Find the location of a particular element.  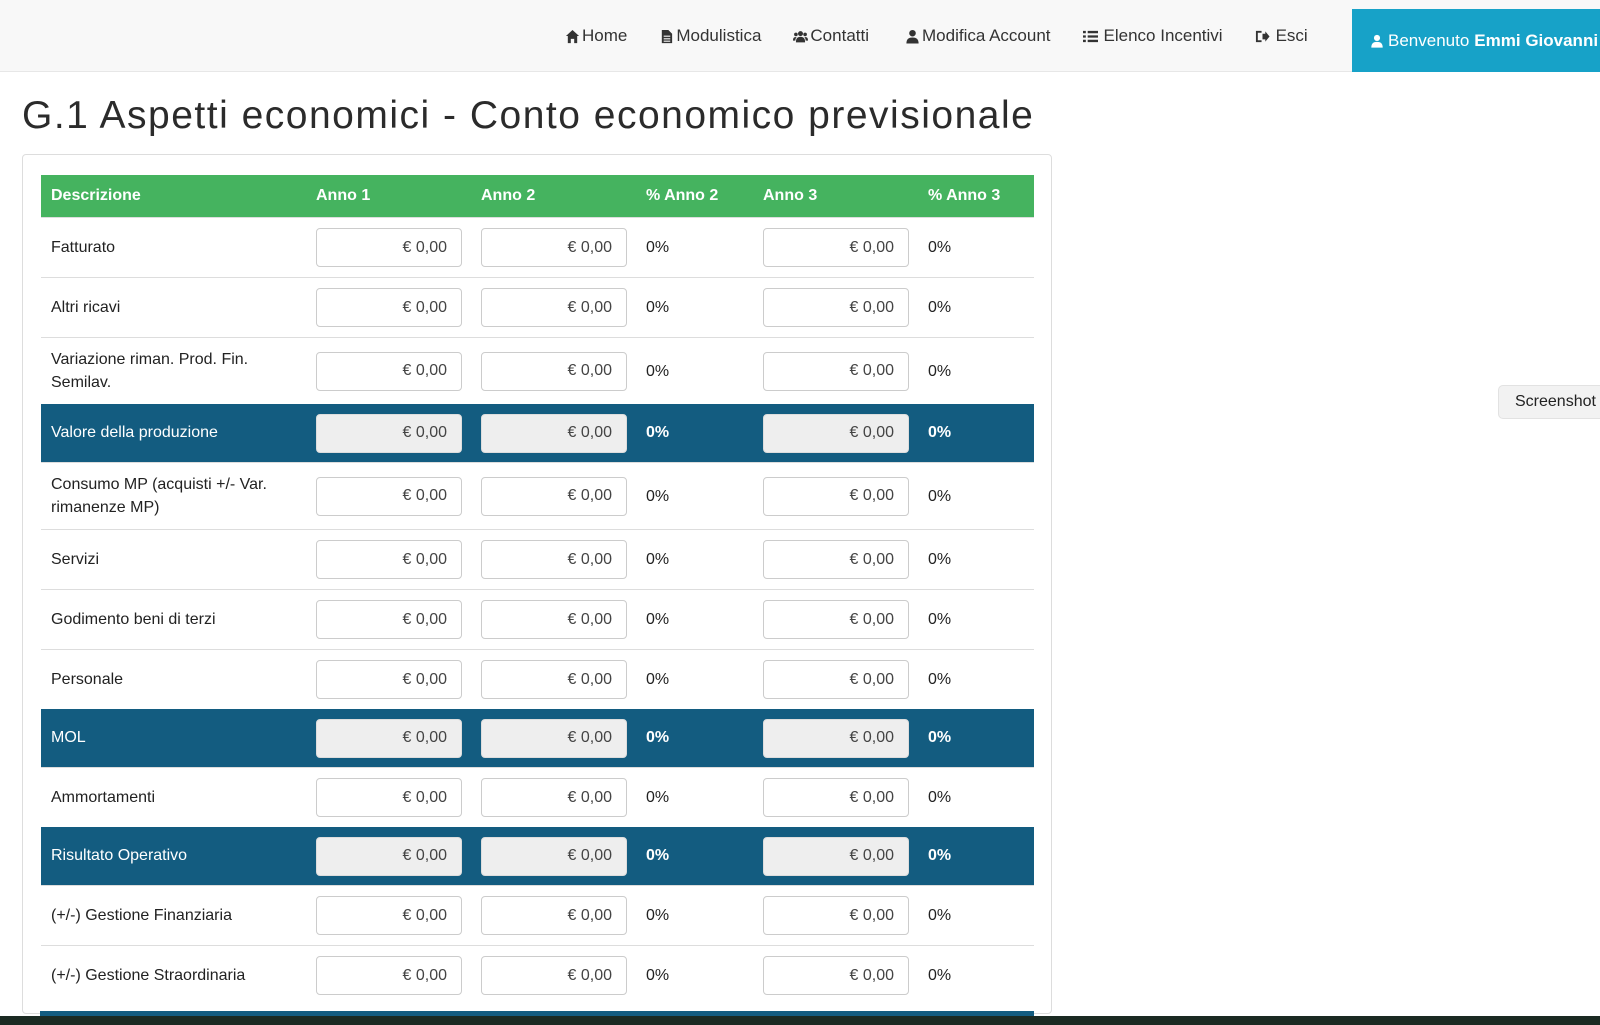

row-label: Ammortamenti is located at coordinates (173, 797).